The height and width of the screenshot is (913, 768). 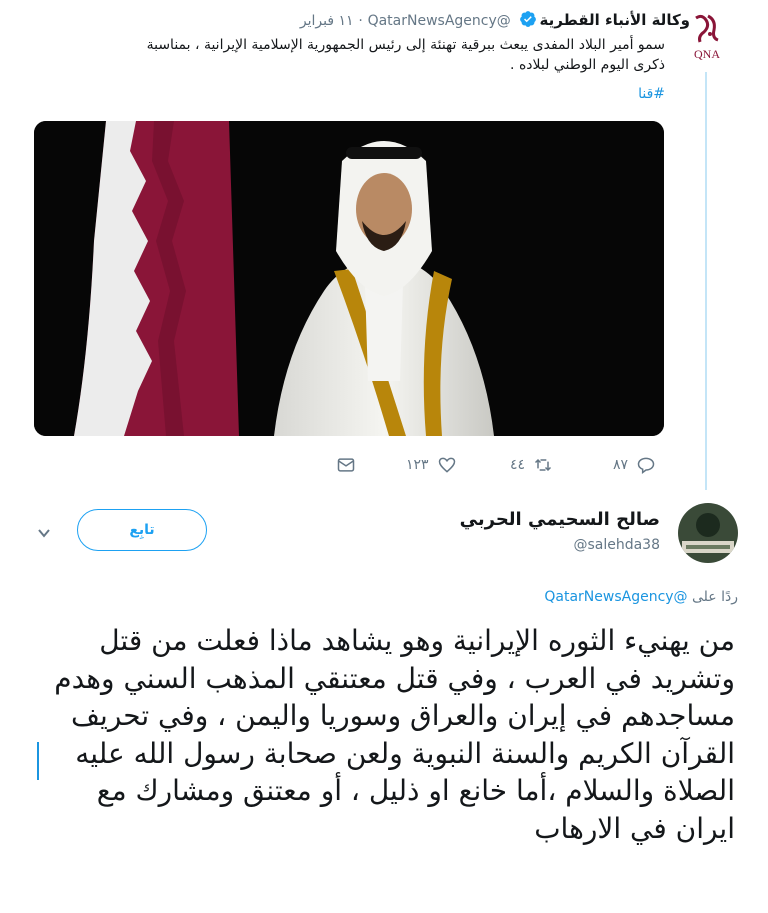 What do you see at coordinates (651, 94) in the screenshot?
I see `quoted-hashtag: #قنا` at bounding box center [651, 94].